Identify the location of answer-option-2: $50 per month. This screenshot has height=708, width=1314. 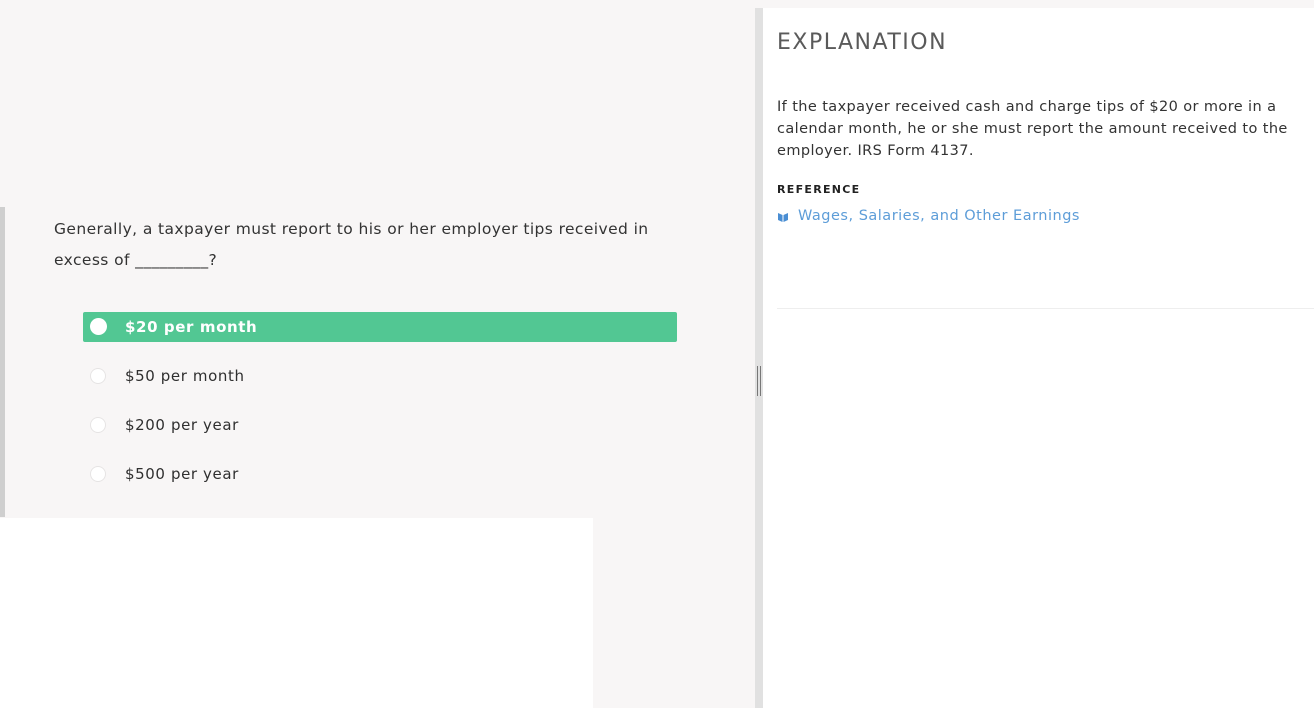
(380, 376).